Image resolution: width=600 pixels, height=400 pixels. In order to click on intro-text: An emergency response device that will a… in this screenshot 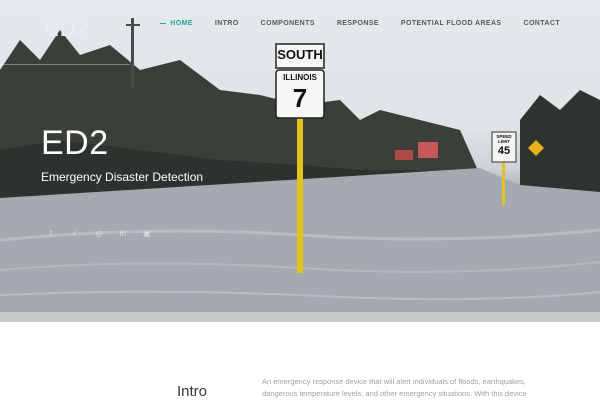, I will do `click(394, 387)`.